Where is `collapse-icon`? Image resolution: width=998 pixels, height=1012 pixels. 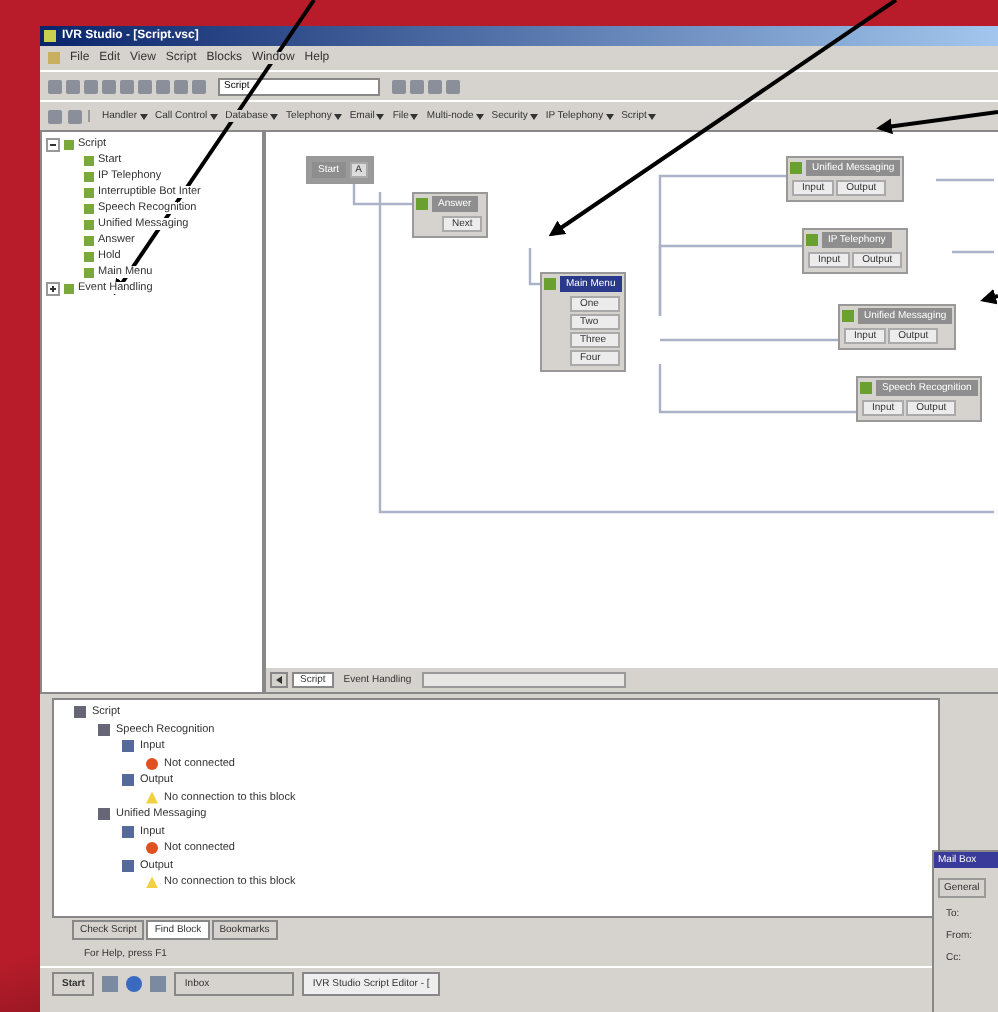
collapse-icon is located at coordinates (53, 144).